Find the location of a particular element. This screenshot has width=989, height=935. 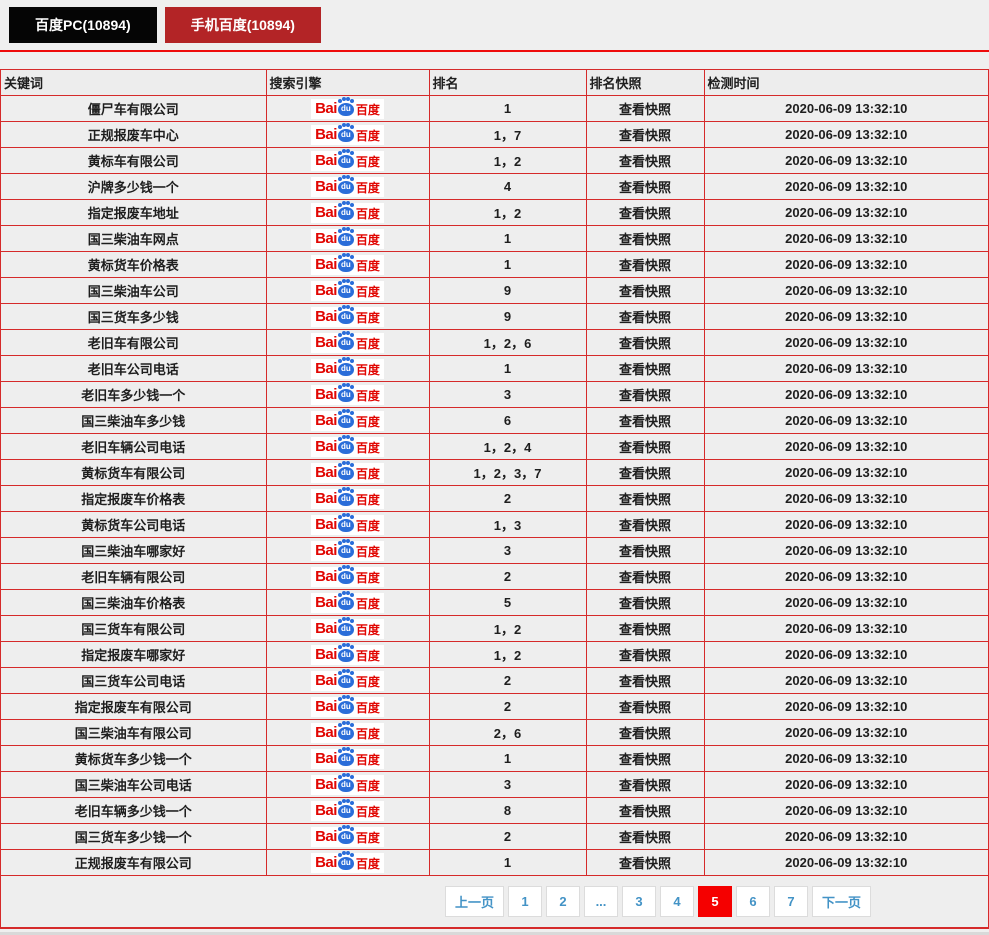

keyword-cell: 老旧车辆公司电话 is located at coordinates (134, 446).